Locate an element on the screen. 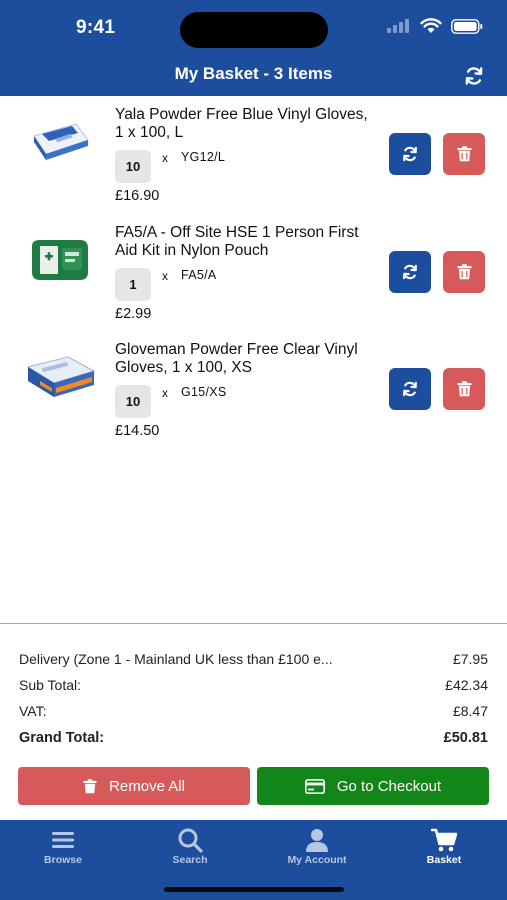 The height and width of the screenshot is (900, 507). subtotal-row: Sub Total: £42.34 is located at coordinates (253, 687).